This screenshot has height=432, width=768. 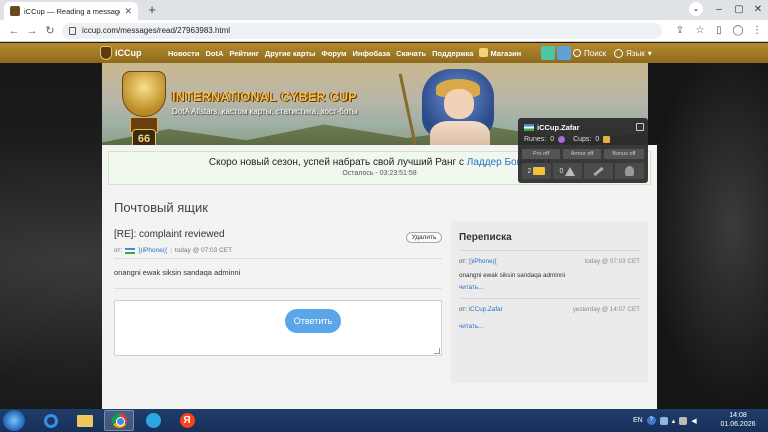 I want to click on nav-forum: Форум, so click(x=333, y=53).